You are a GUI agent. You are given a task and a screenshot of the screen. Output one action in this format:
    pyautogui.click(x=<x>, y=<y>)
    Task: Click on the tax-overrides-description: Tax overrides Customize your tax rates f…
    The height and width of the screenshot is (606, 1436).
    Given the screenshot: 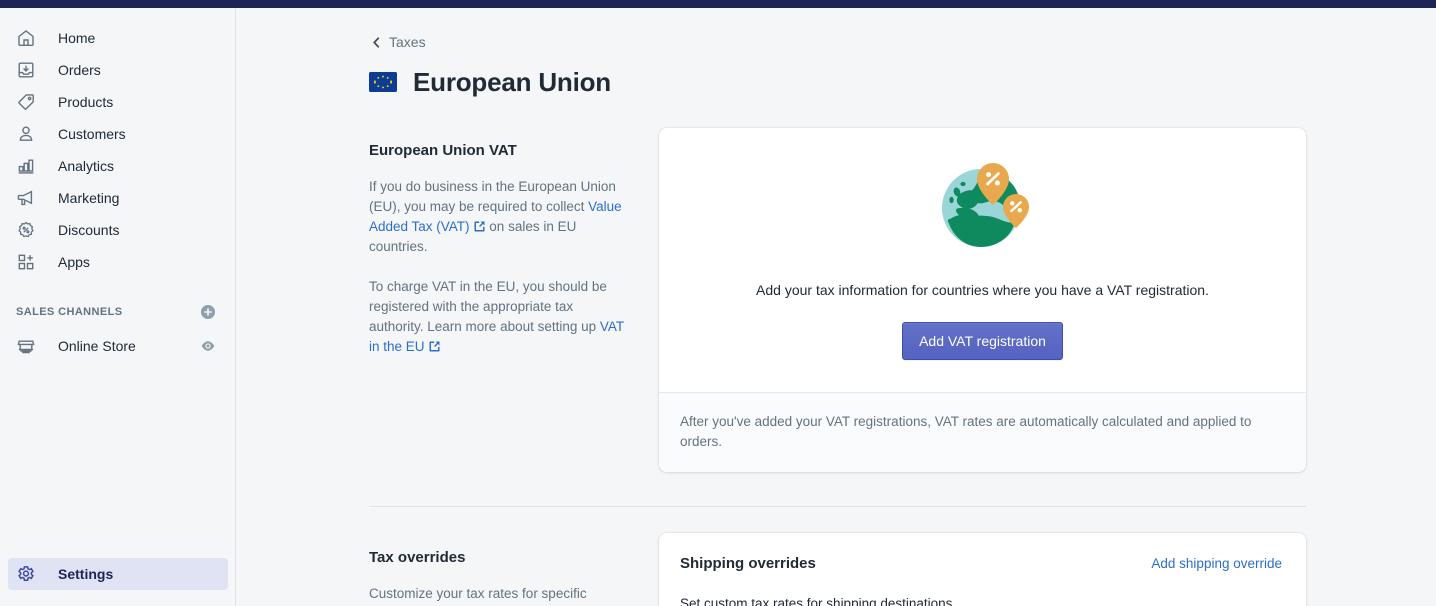 What is the action you would take?
    pyautogui.click(x=514, y=569)
    